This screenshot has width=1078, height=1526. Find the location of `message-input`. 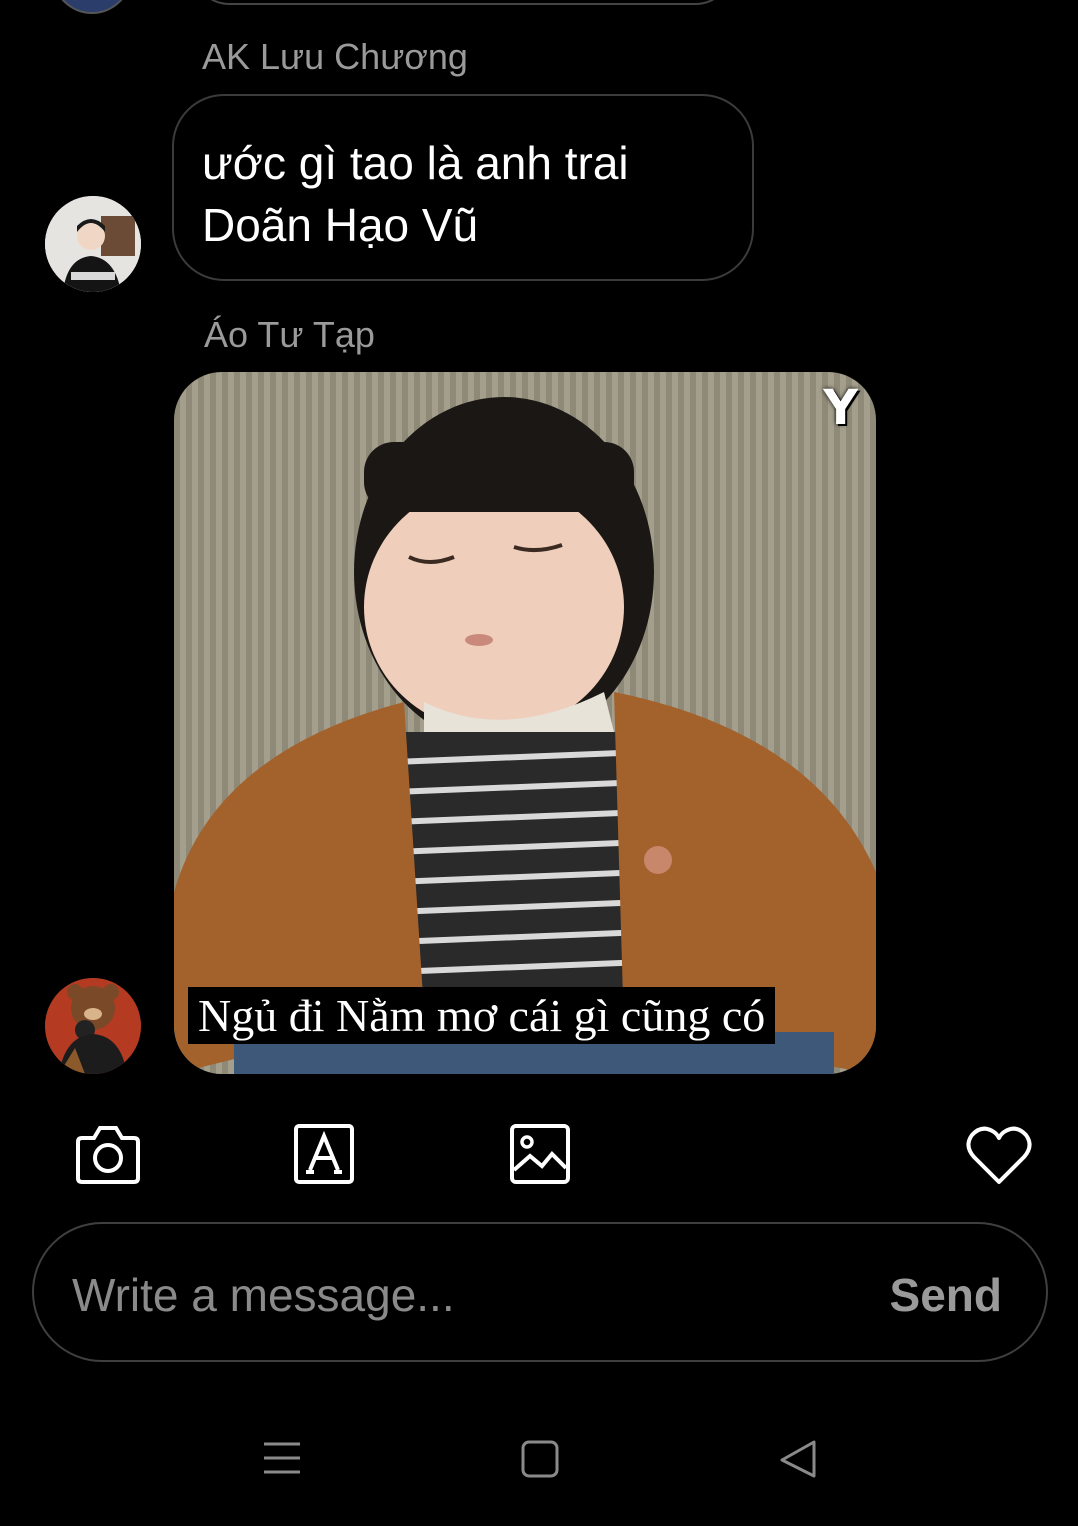

message-input is located at coordinates (462, 1295).